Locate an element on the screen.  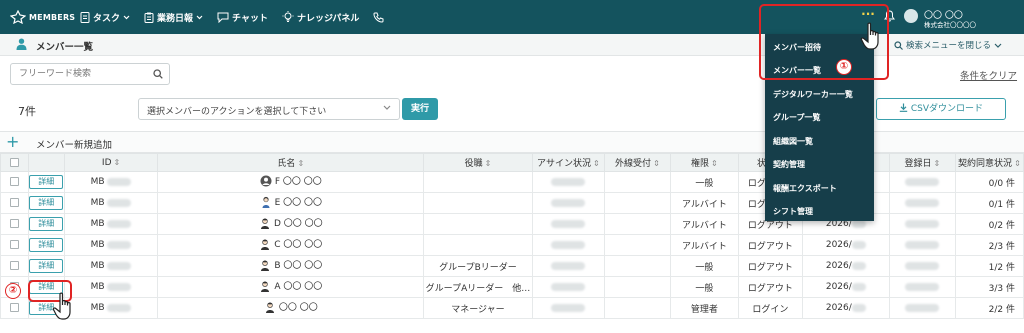
search-input is located at coordinates (78, 74).